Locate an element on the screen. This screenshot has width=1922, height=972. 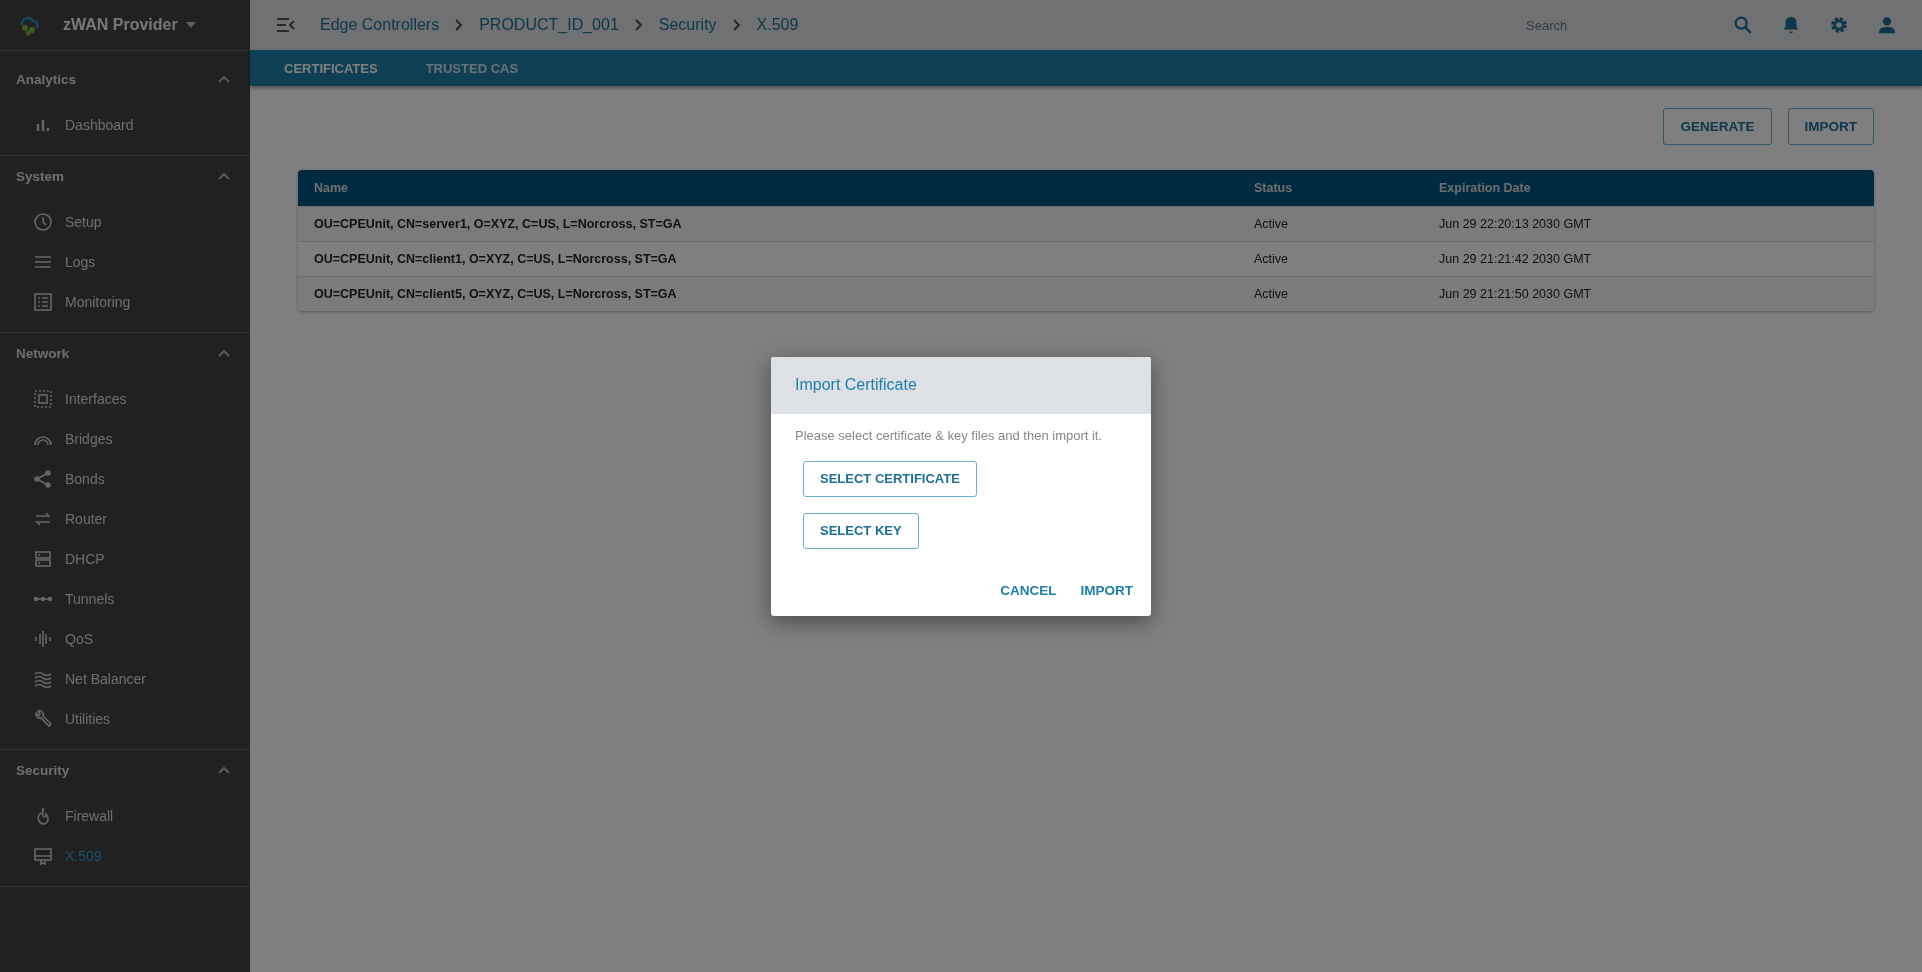
nav-item: QoS is located at coordinates (125, 639).